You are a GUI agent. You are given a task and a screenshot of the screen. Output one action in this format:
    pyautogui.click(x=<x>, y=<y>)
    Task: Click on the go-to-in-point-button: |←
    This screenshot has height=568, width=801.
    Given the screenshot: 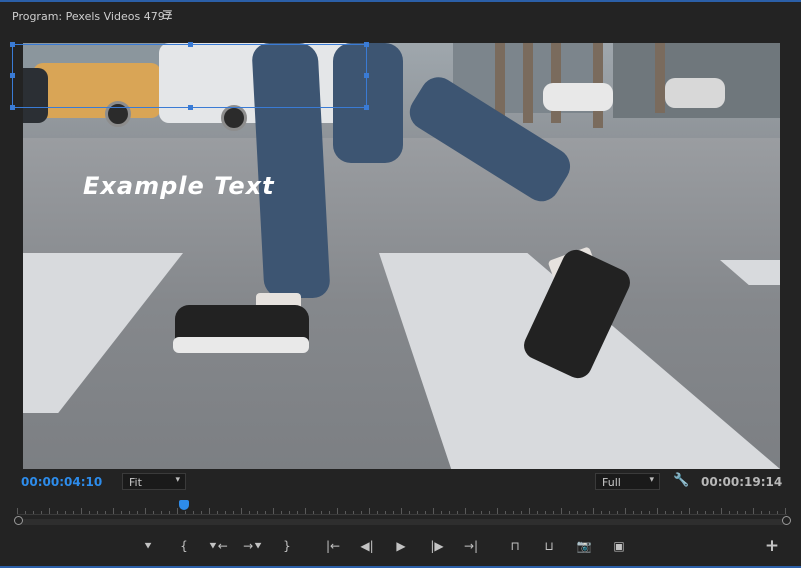 What is the action you would take?
    pyautogui.click(x=333, y=546)
    